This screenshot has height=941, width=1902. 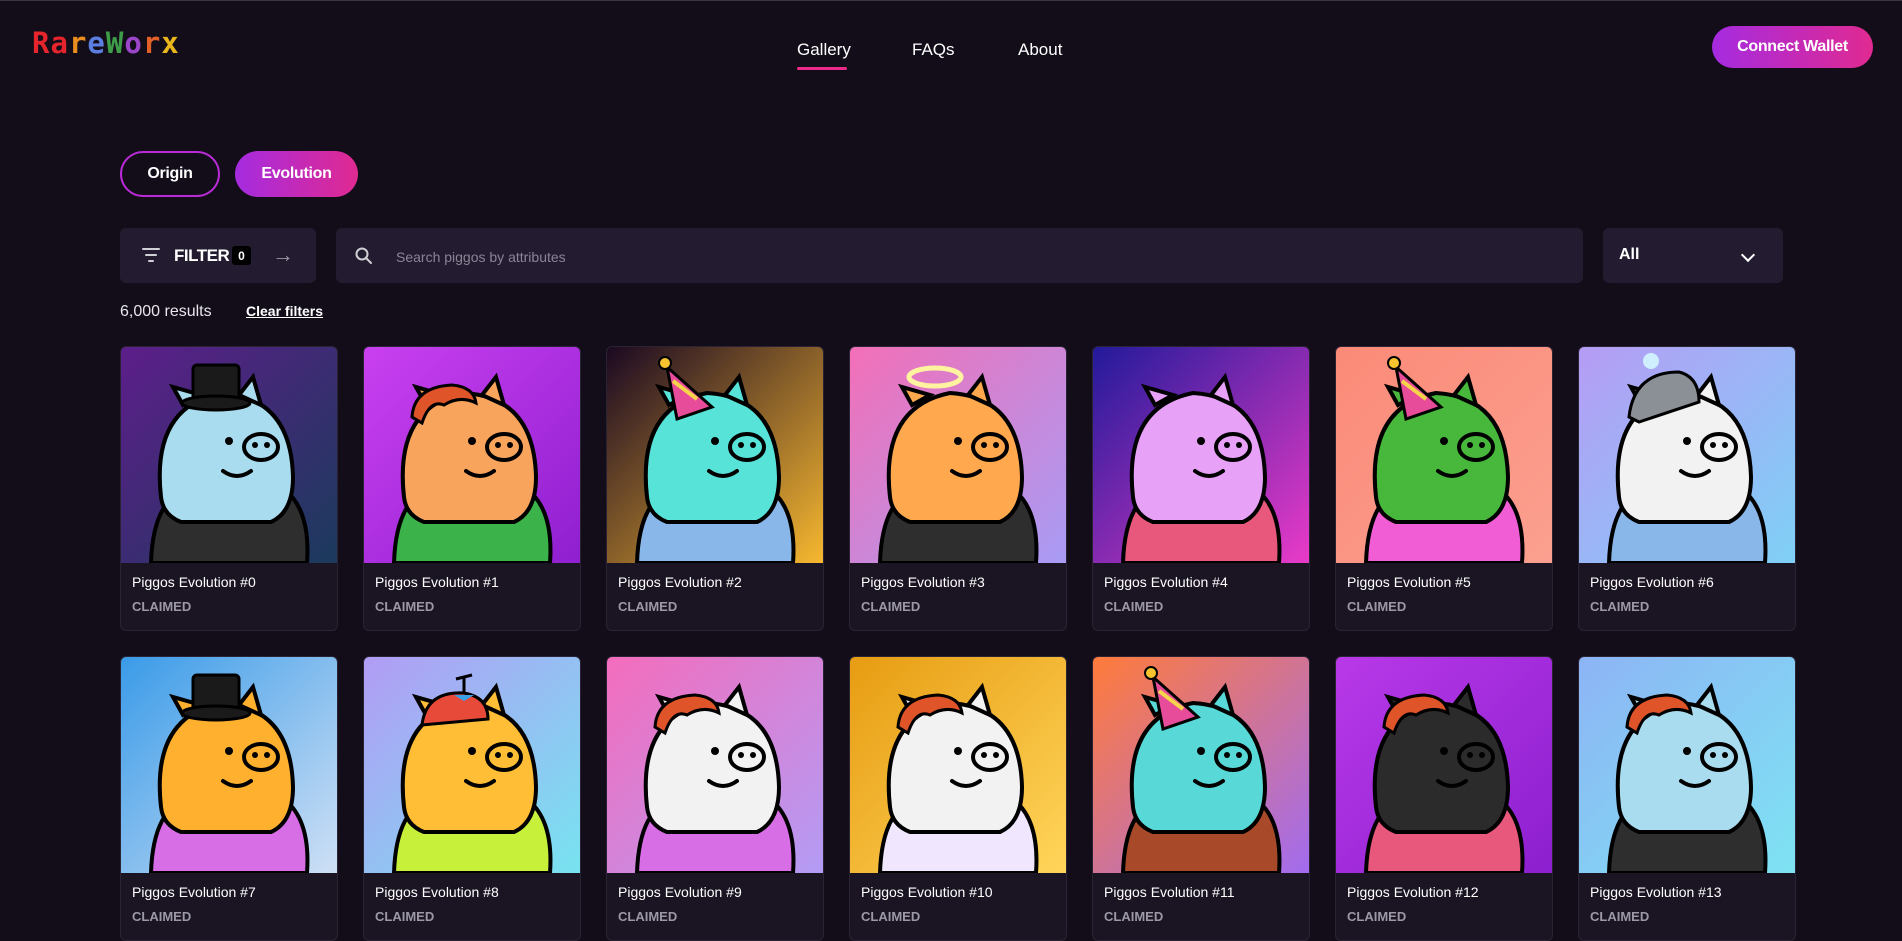 I want to click on search-input, so click(x=971, y=257).